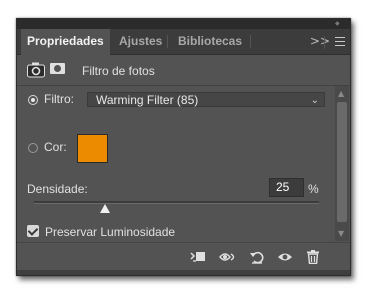  Describe the element at coordinates (286, 187) in the screenshot. I see `density-input: 25` at that location.